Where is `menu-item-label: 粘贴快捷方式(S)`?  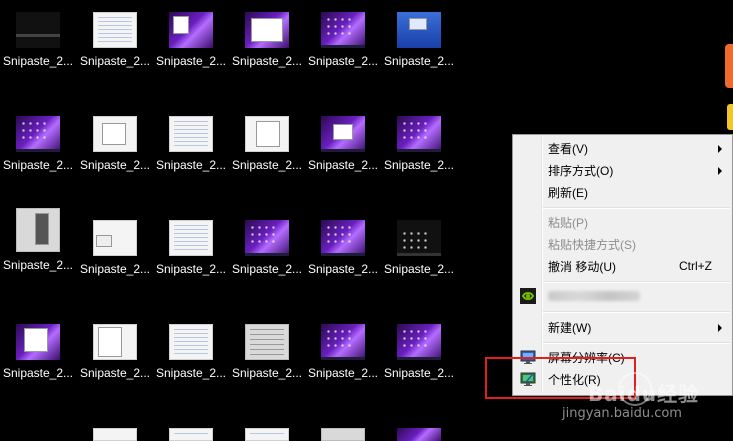 menu-item-label: 粘贴快捷方式(S) is located at coordinates (592, 244).